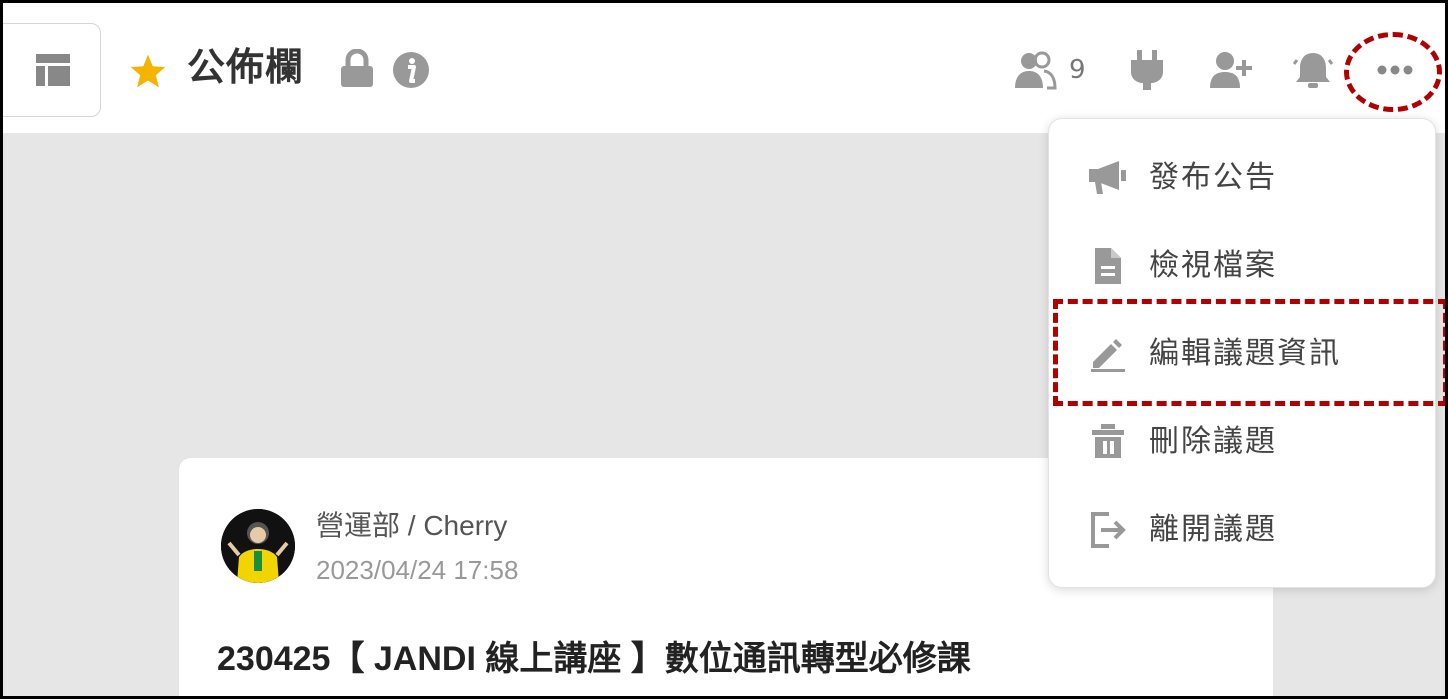  I want to click on plug-icon, so click(1147, 70).